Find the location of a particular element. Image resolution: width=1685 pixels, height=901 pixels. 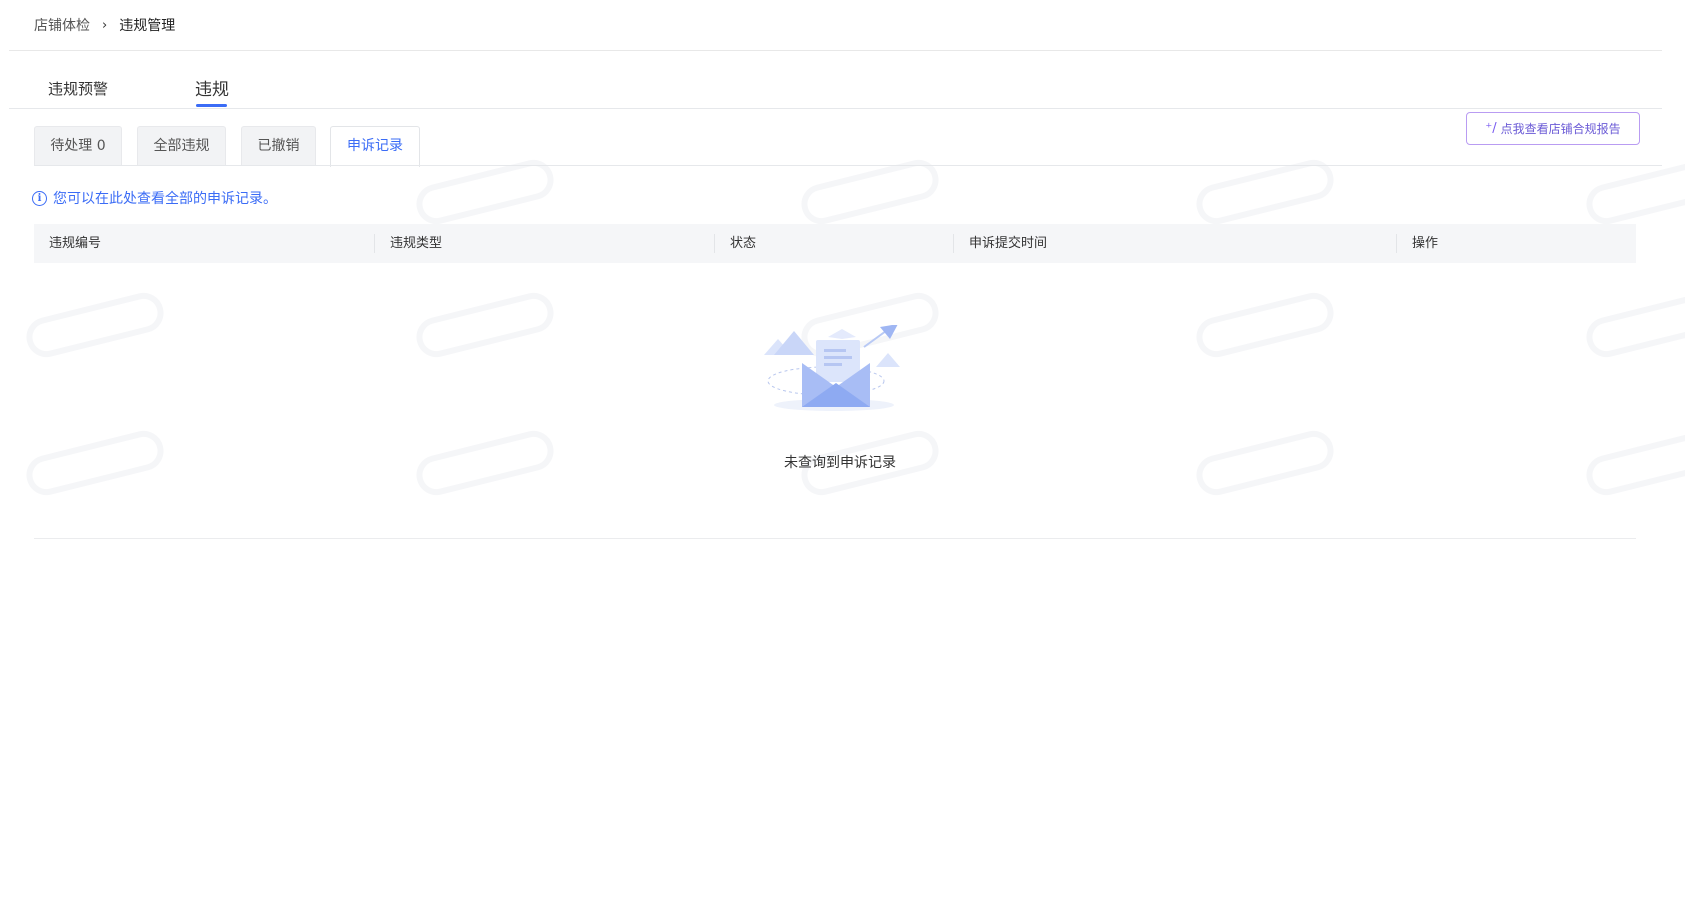

info-notice: i 您可以在此处查看全部的申诉记录。 is located at coordinates (154, 198).